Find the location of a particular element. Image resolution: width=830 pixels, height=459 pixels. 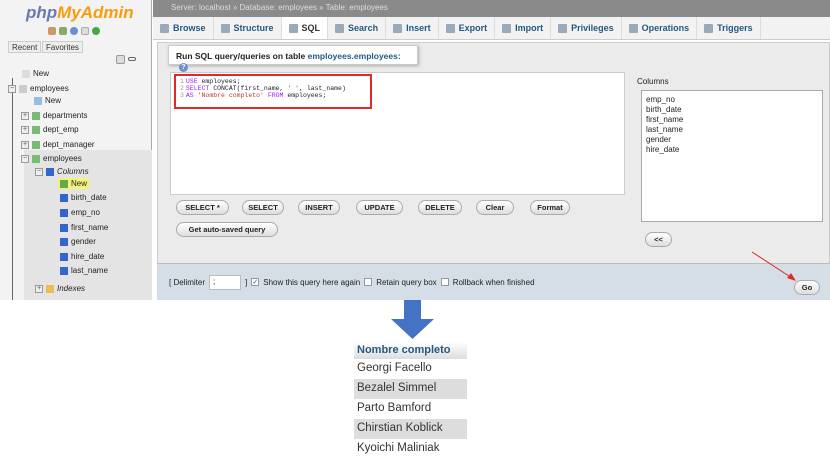

tab-browse: Browse is located at coordinates (183, 28).